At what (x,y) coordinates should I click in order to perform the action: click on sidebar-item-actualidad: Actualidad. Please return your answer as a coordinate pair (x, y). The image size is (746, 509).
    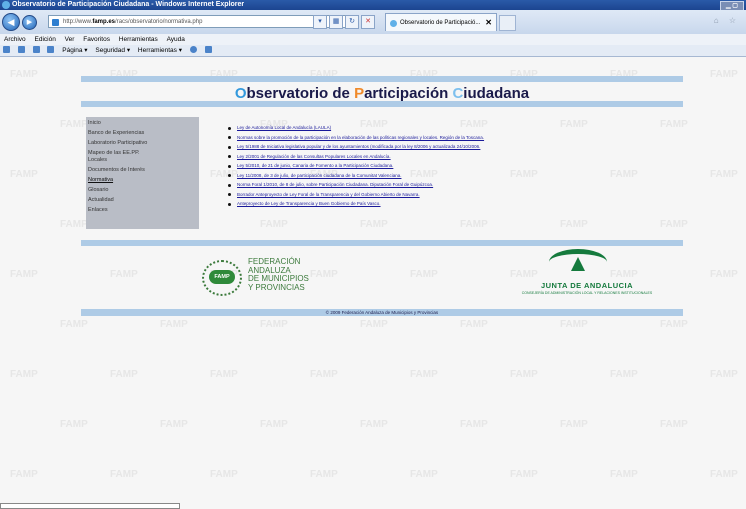
    Looking at the image, I should click on (142, 200).